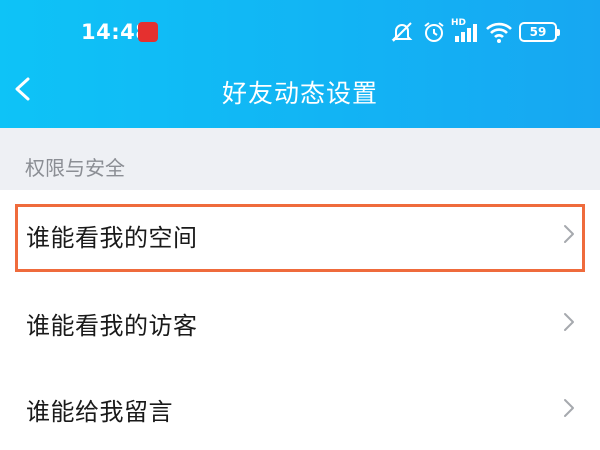 This screenshot has height=450, width=600. I want to click on wifi-icon, so click(499, 32).